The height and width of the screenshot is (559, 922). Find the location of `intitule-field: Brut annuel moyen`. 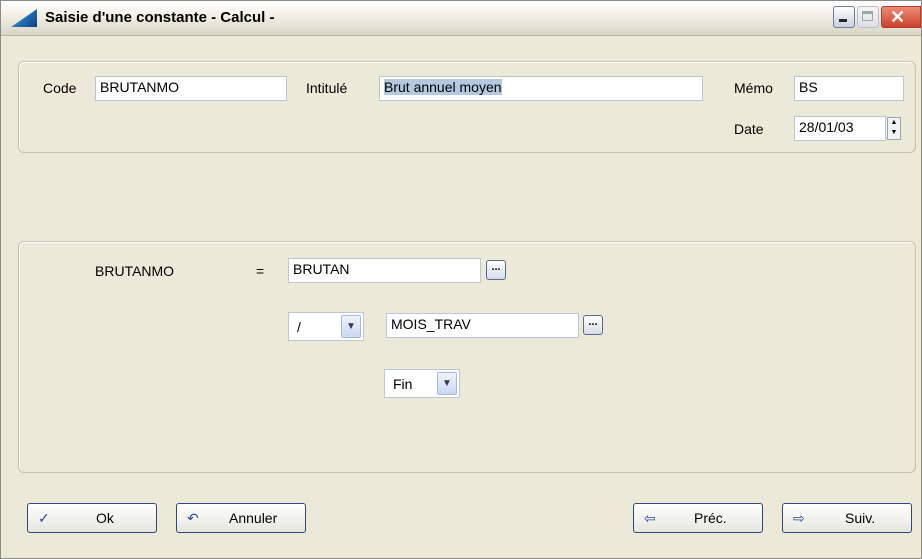

intitule-field: Brut annuel moyen is located at coordinates (541, 88).